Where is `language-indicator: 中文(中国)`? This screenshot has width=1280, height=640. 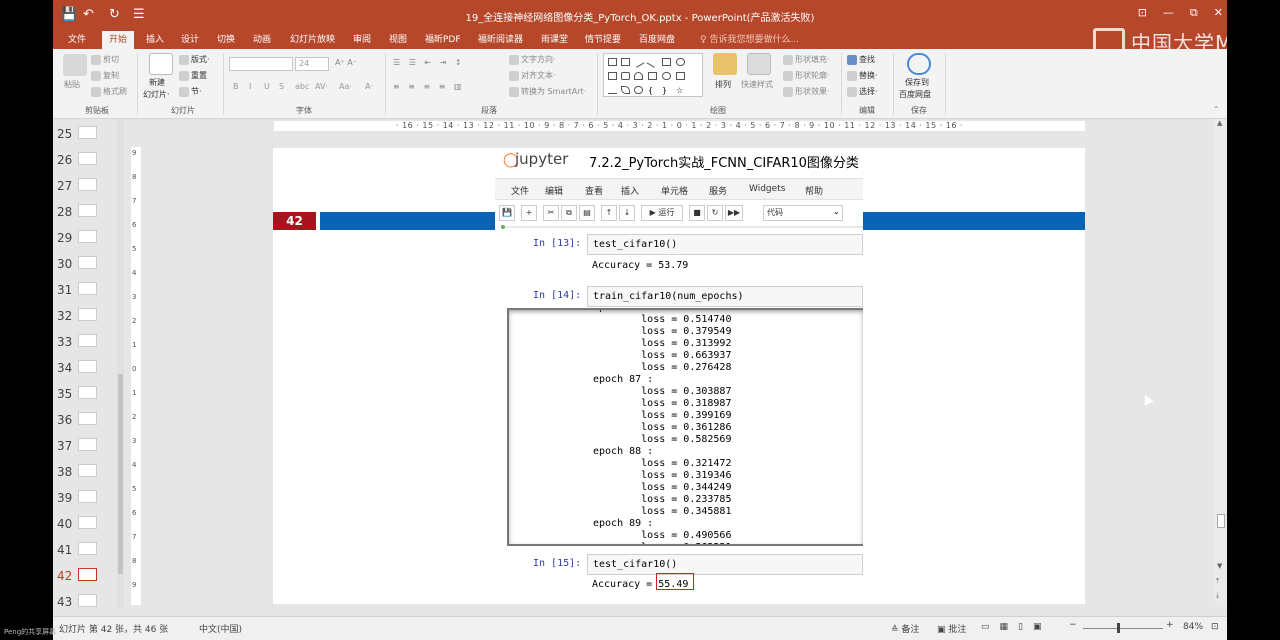 language-indicator: 中文(中国) is located at coordinates (220, 628).